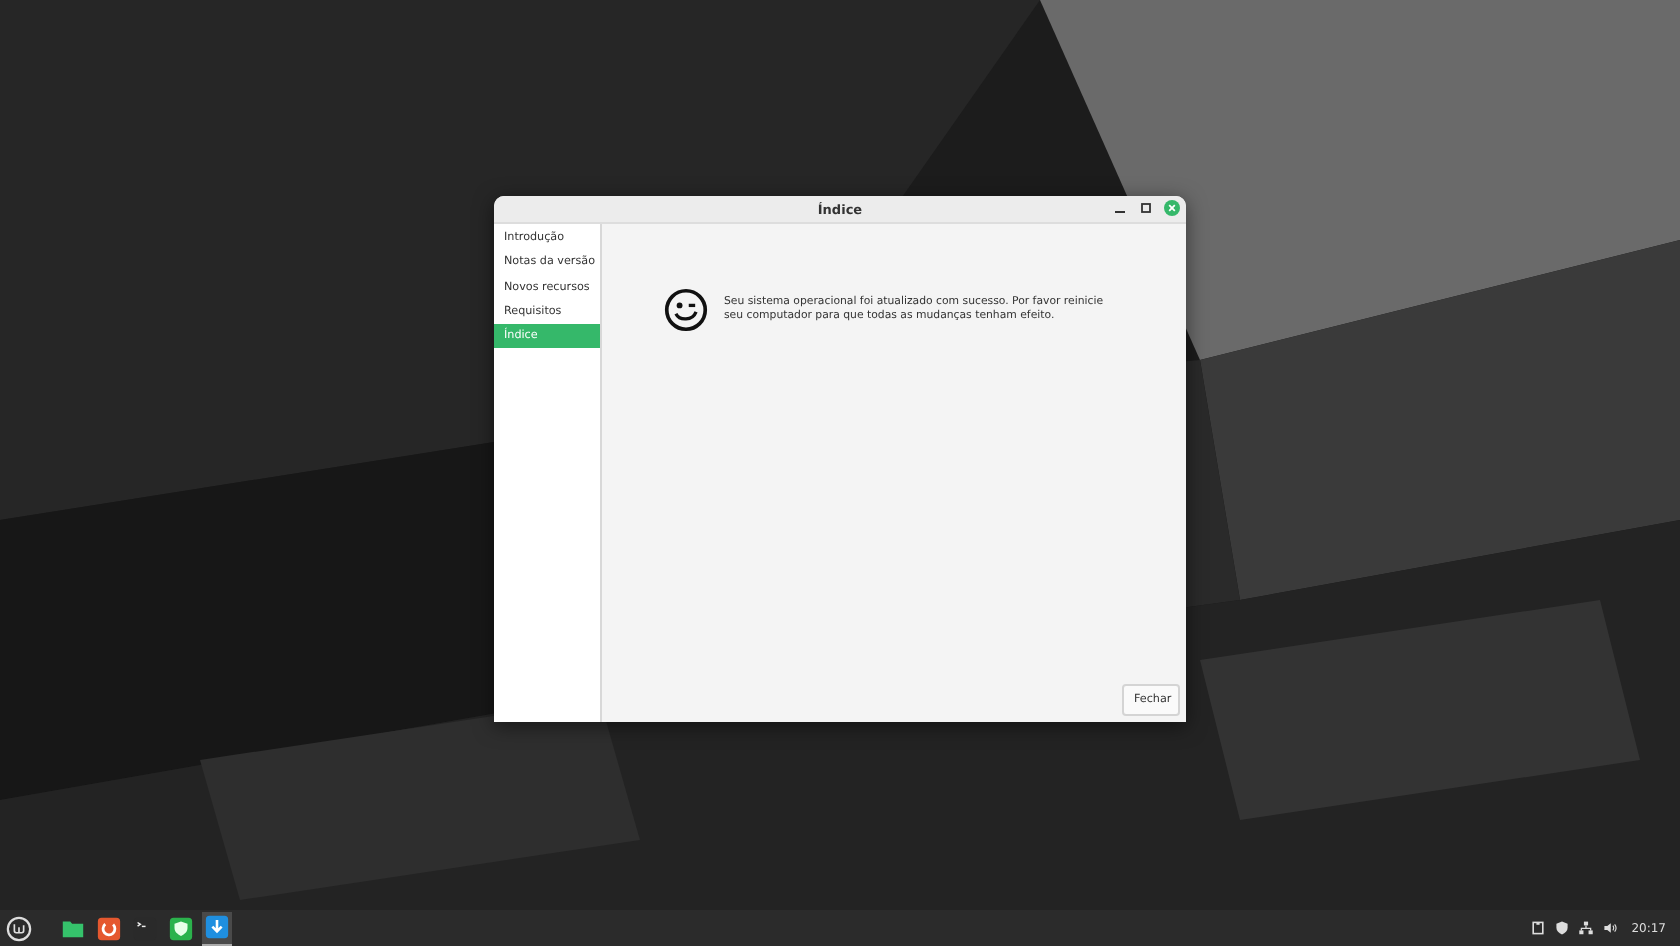 The height and width of the screenshot is (946, 1680). What do you see at coordinates (1537, 928) in the screenshot?
I see `clipboard-icon` at bounding box center [1537, 928].